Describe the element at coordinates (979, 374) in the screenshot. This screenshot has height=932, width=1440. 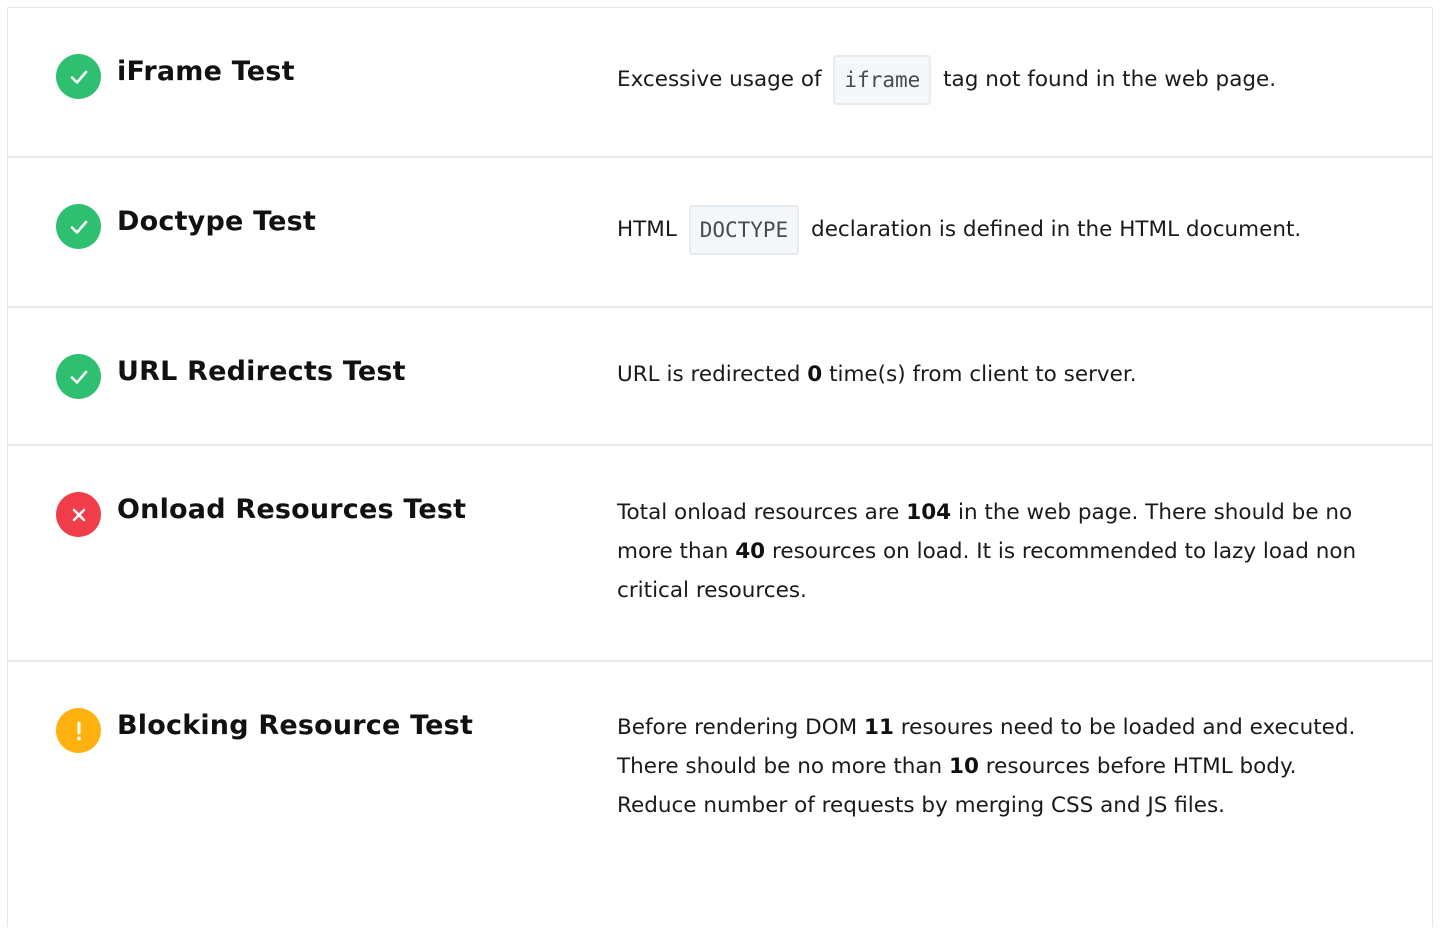
I see `description-text: time(s) from client to server.` at that location.